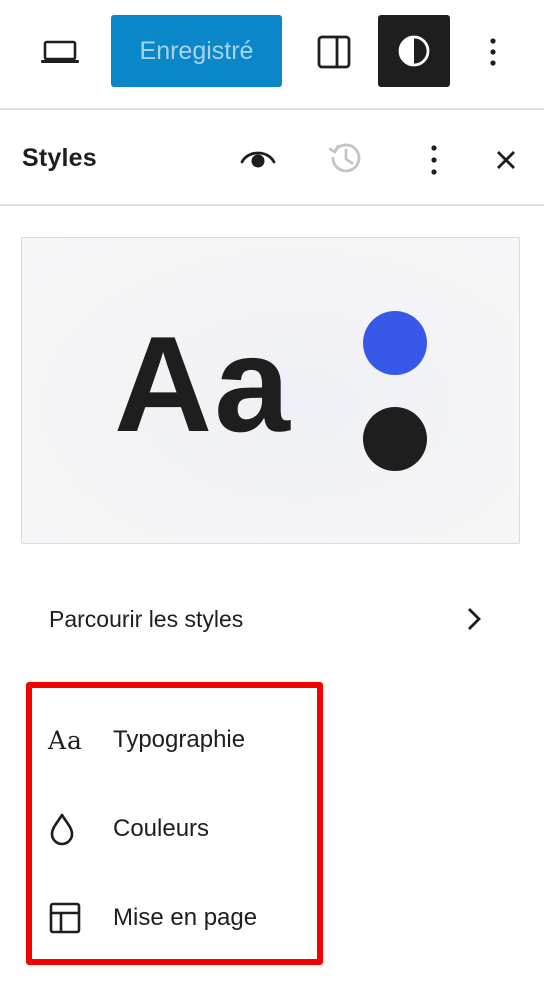 The width and height of the screenshot is (544, 982). What do you see at coordinates (59, 158) in the screenshot?
I see `panel-title: Styles` at bounding box center [59, 158].